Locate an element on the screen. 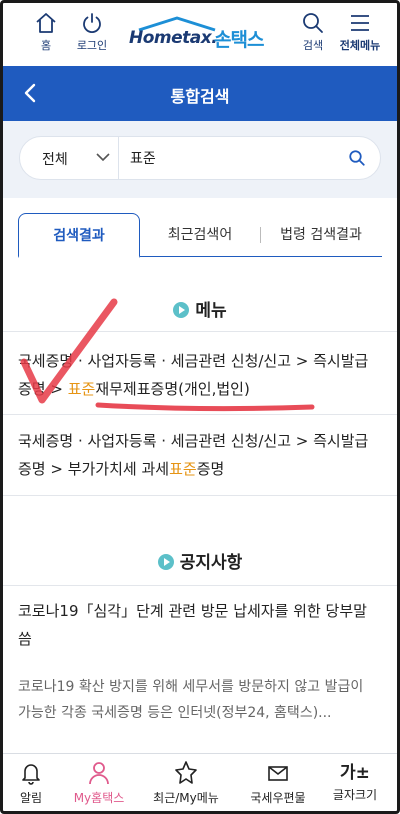 This screenshot has height=814, width=400. menu-section-title: 메뉴 is located at coordinates (200, 308).